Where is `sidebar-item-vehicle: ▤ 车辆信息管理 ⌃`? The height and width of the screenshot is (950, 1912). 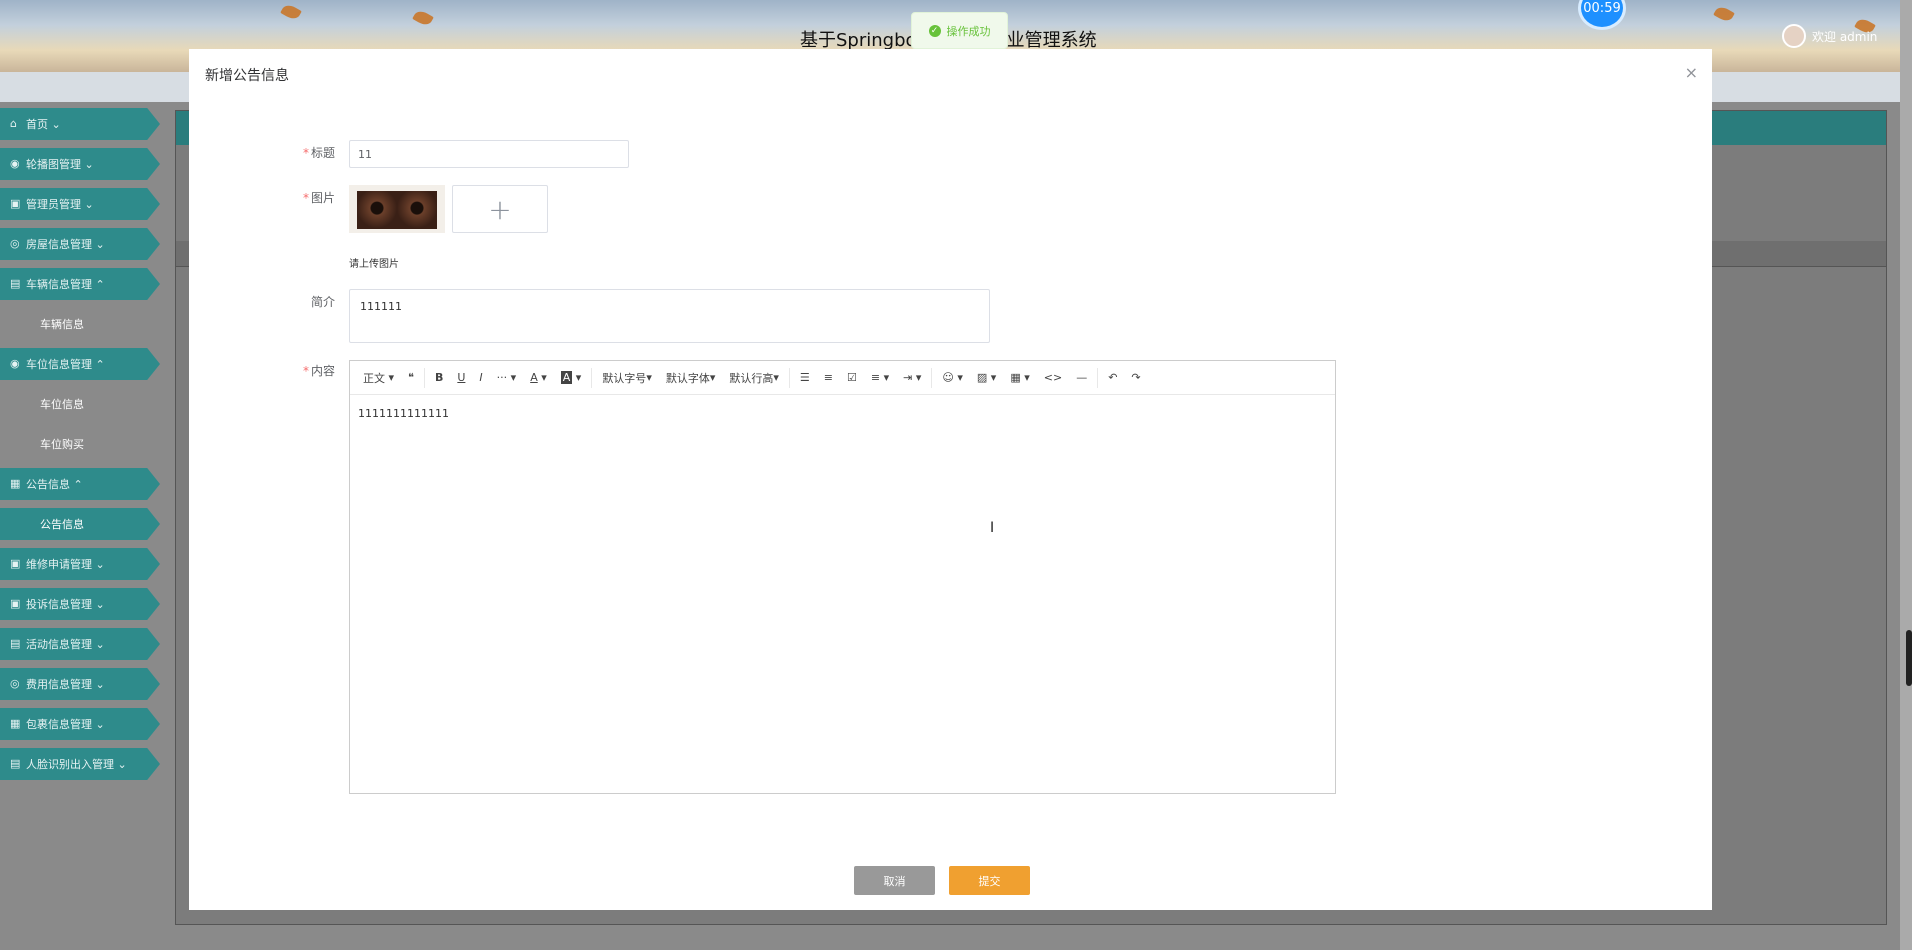 sidebar-item-vehicle: ▤ 车辆信息管理 ⌃ is located at coordinates (80, 284).